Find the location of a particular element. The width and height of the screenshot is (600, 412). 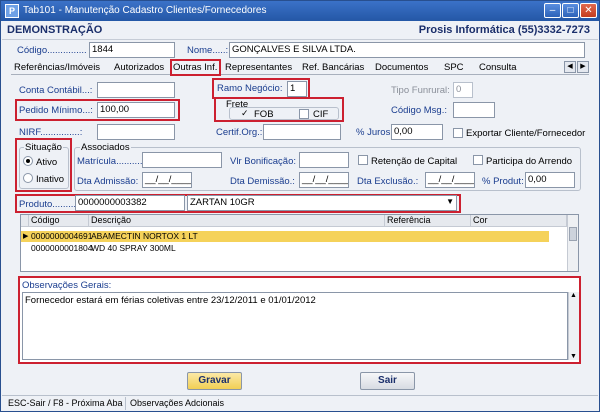

ativo-label: Ativo is located at coordinates (47, 162).